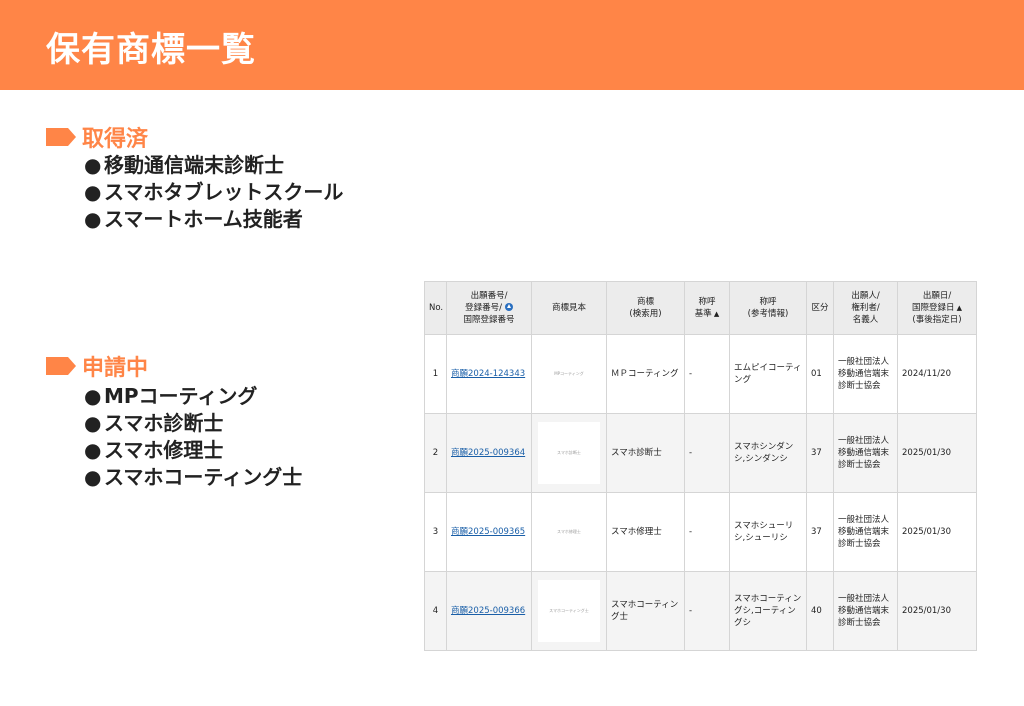  I want to click on cell-reading: スマホコーティングシ,コーティングシ, so click(768, 611).